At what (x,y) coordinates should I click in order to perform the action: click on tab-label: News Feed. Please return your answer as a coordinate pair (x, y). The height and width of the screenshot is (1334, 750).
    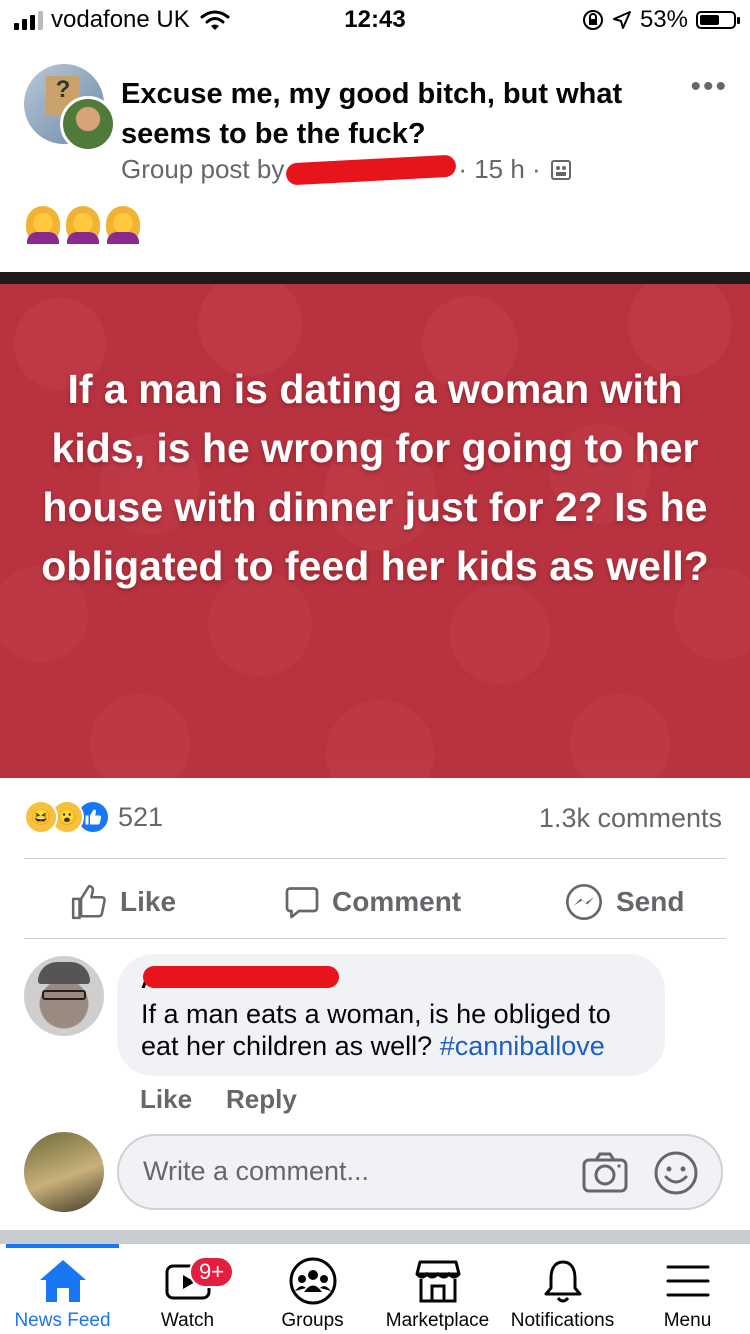
    Looking at the image, I should click on (62, 1320).